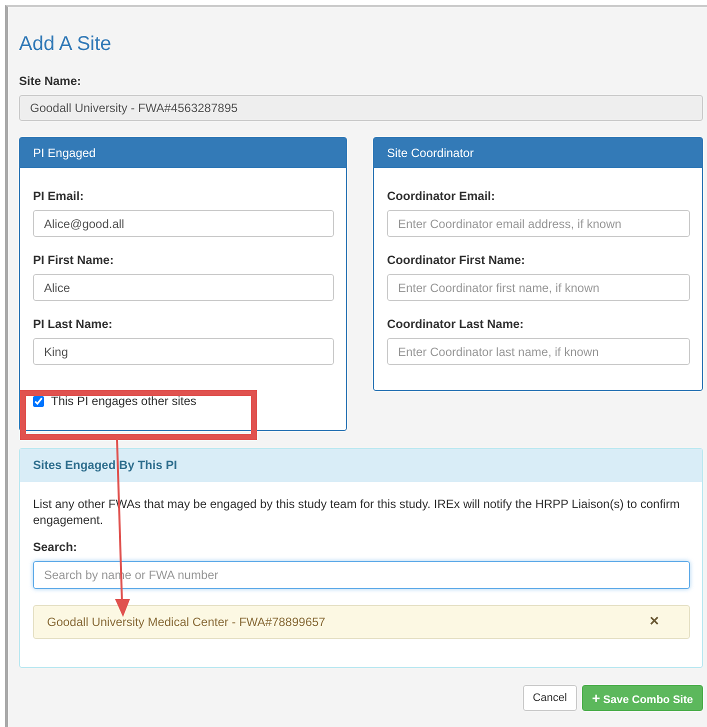 This screenshot has width=707, height=727. Describe the element at coordinates (186, 622) in the screenshot. I see `site-name: Goodall University Medical Center - FWA#78899657` at that location.